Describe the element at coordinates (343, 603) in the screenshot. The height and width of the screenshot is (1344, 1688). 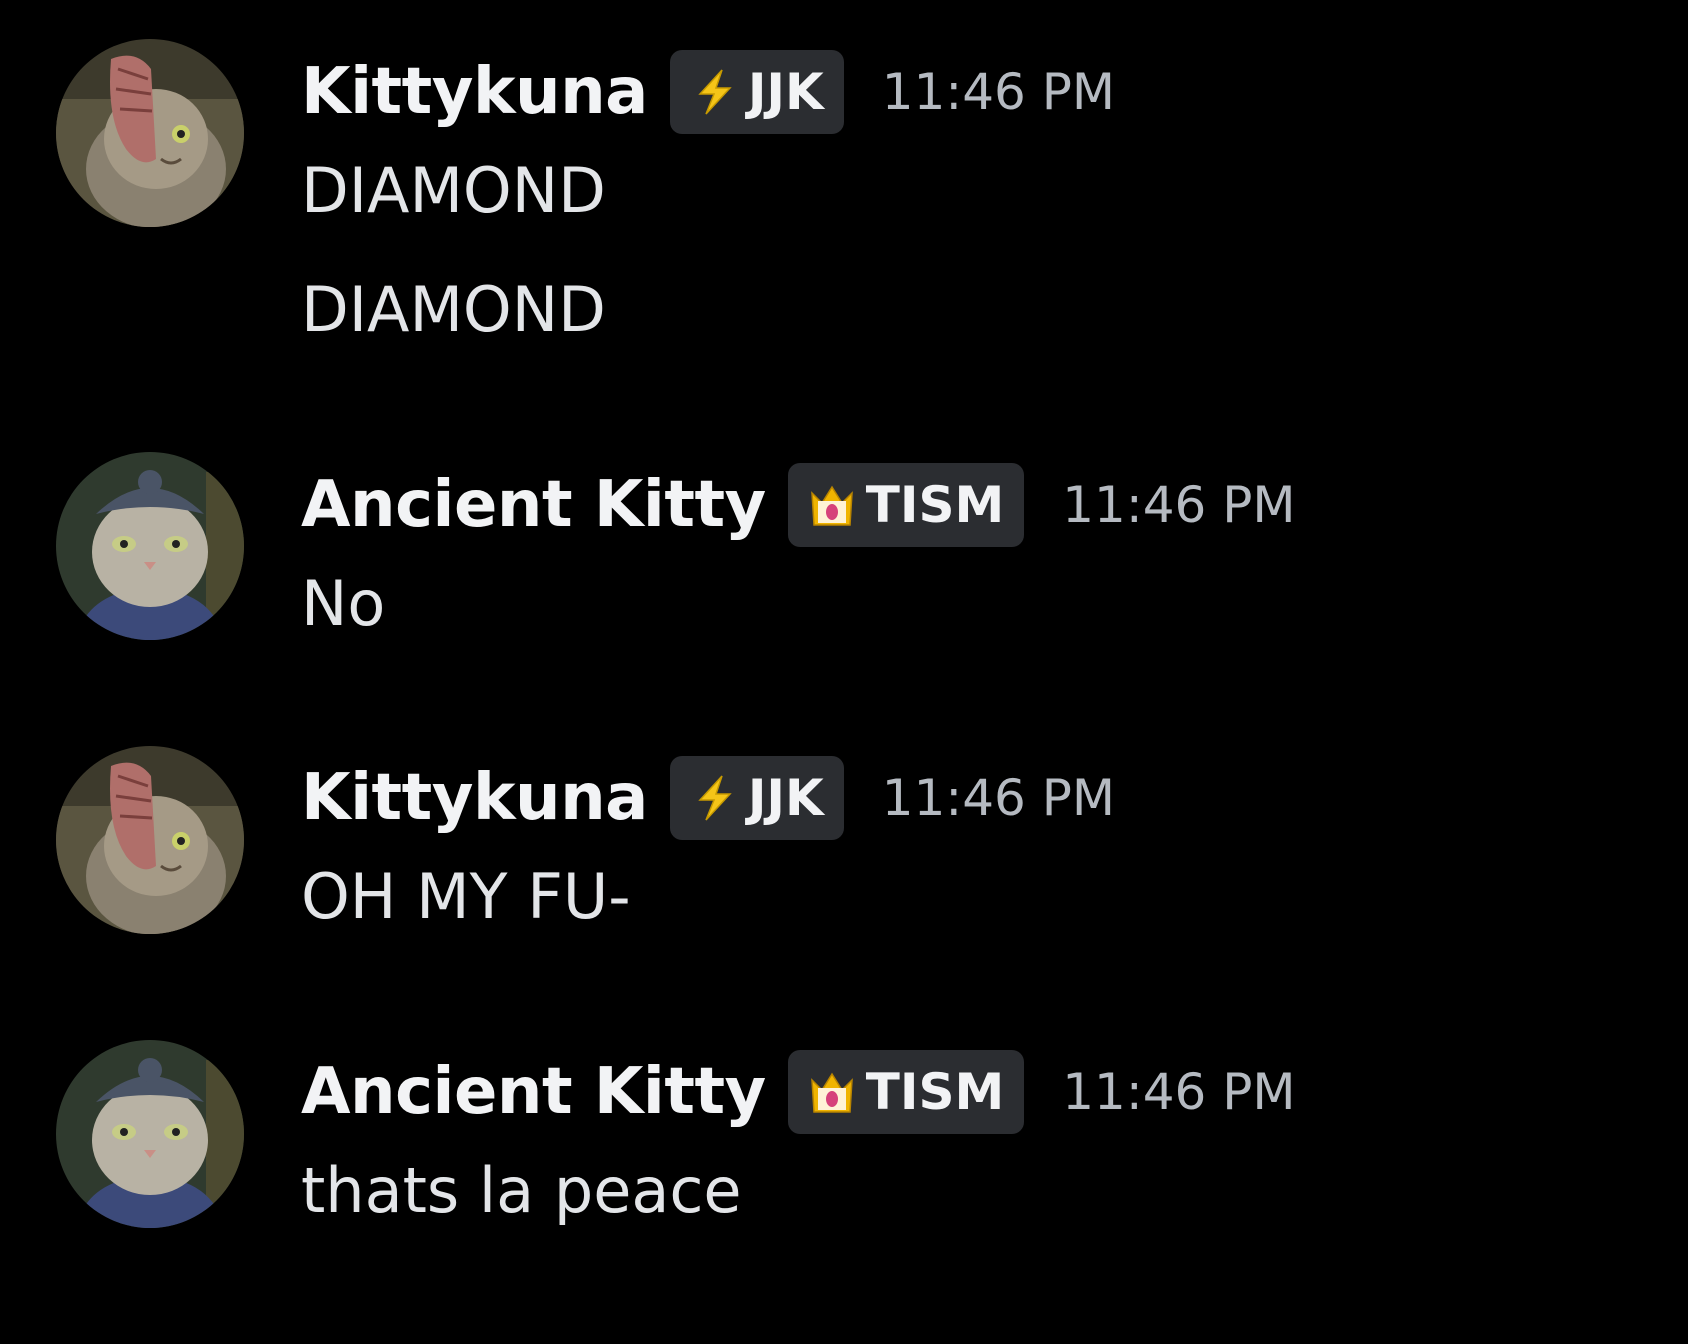
I see `message-text: No` at that location.